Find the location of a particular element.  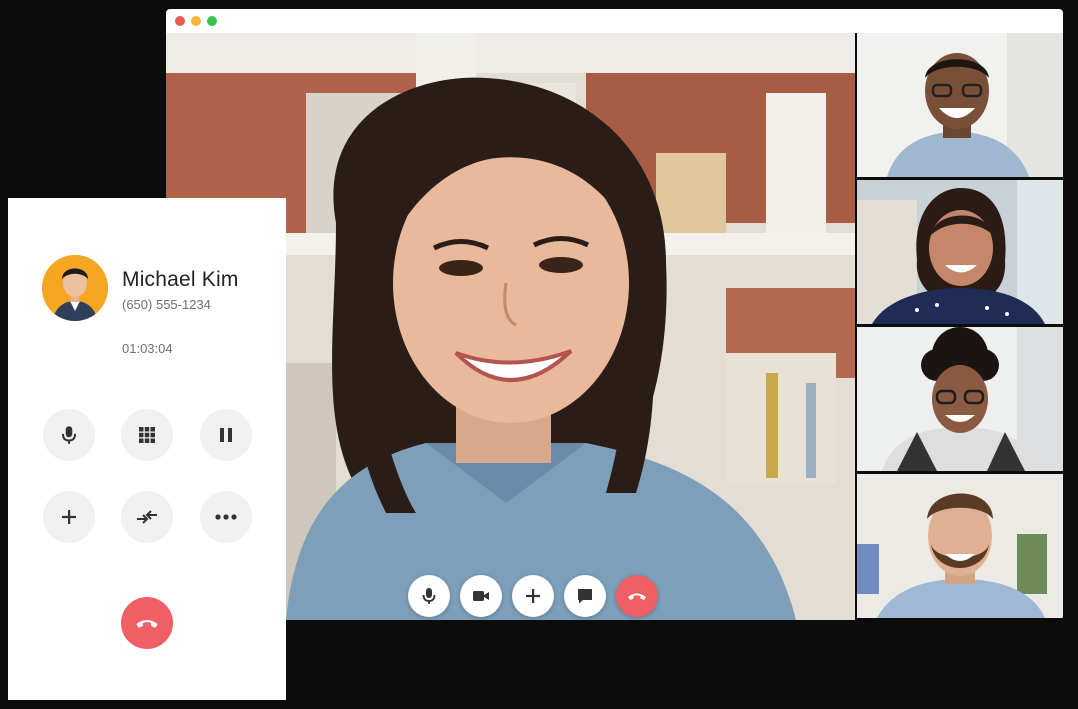

add-call-button is located at coordinates (69, 517).